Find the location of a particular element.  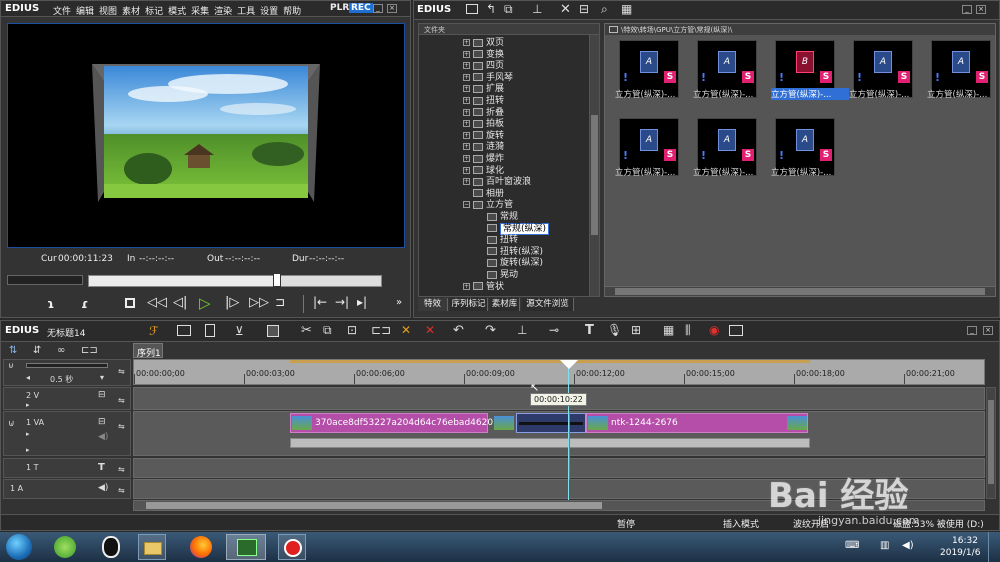

taskbar-app-360-icon is located at coordinates (65, 547).